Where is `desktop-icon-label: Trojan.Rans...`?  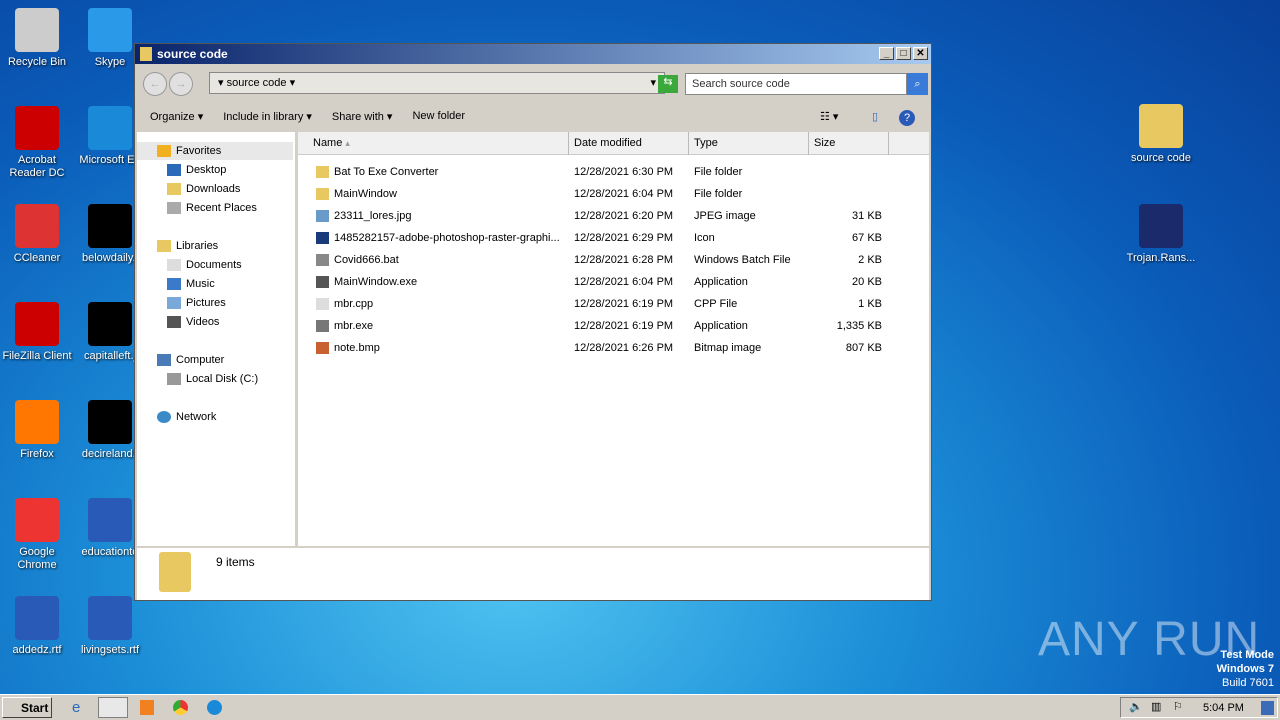 desktop-icon-label: Trojan.Rans... is located at coordinates (1161, 258).